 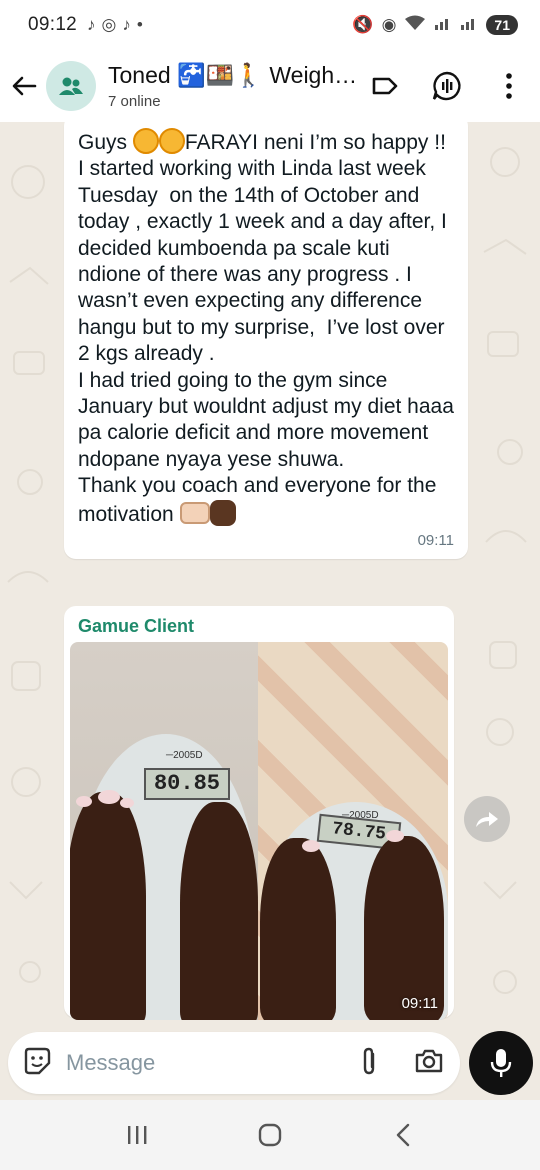 I want to click on photo-time: 09:11, so click(x=419, y=1003).